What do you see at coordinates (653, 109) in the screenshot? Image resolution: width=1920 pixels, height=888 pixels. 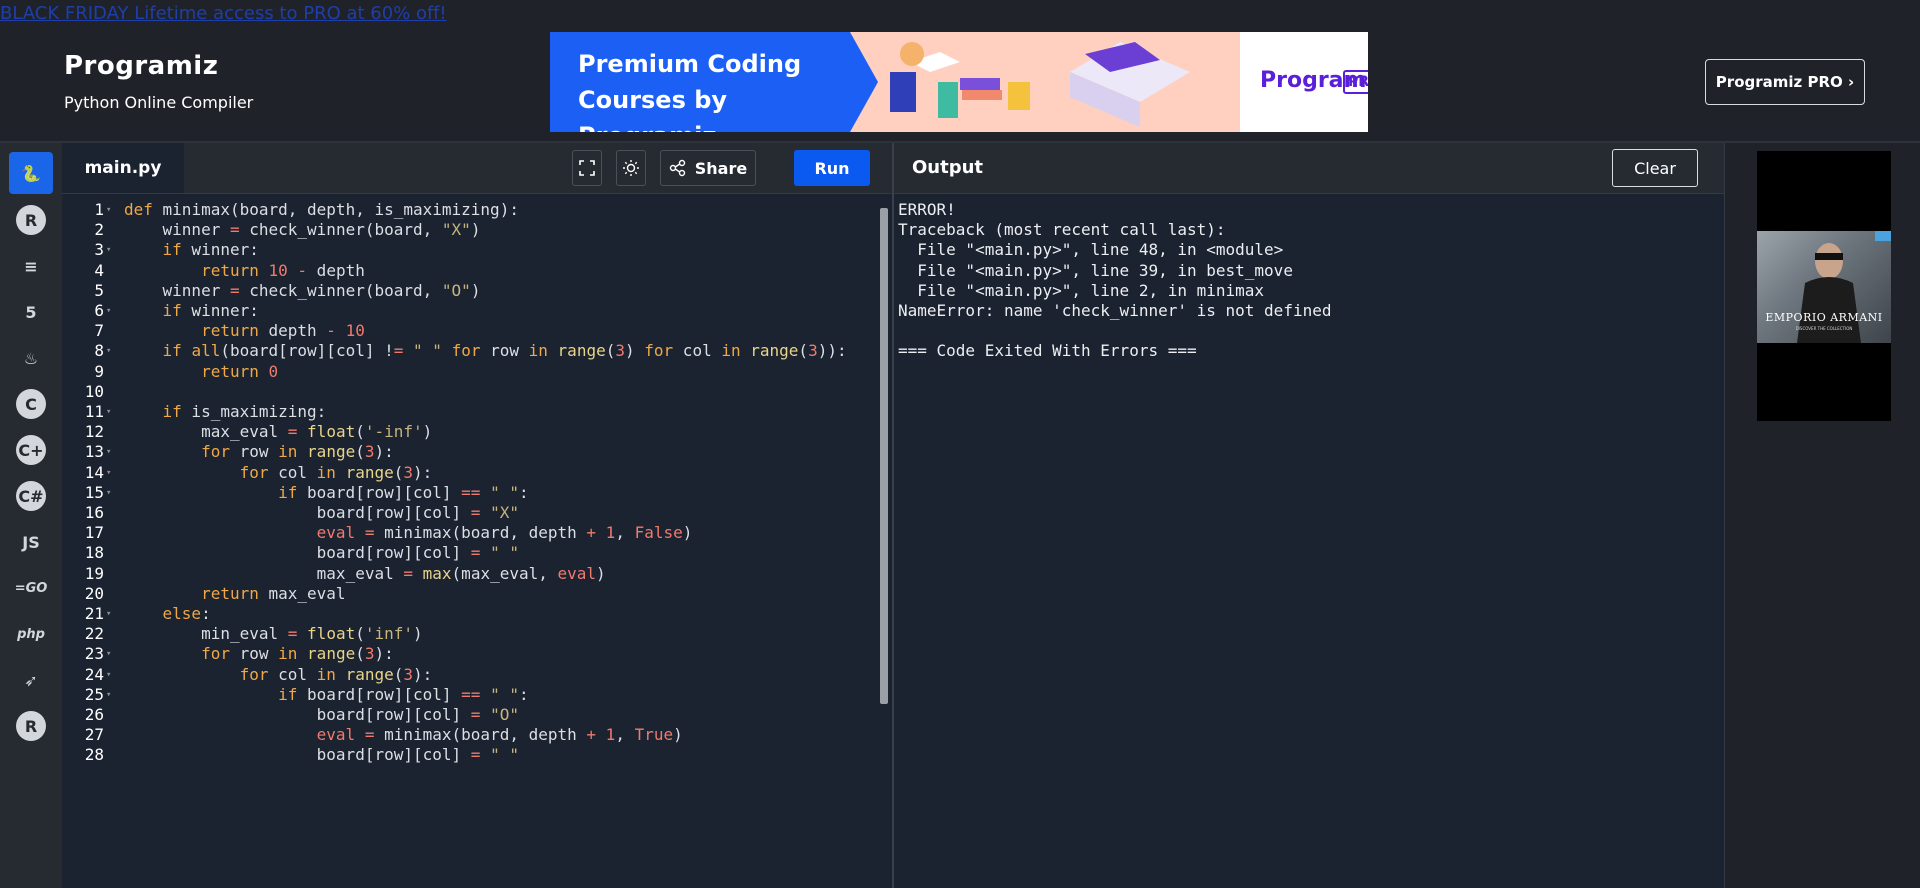 I see `banner-headline-line-2: Courses by Programiz` at bounding box center [653, 109].